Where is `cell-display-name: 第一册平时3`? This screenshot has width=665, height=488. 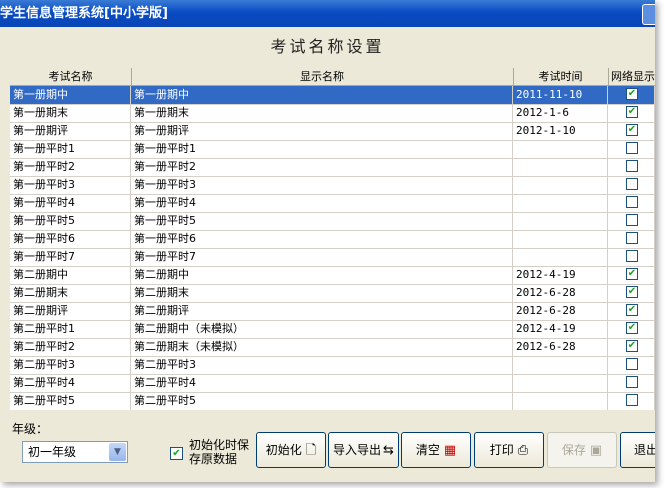 cell-display-name: 第一册平时3 is located at coordinates (322, 185).